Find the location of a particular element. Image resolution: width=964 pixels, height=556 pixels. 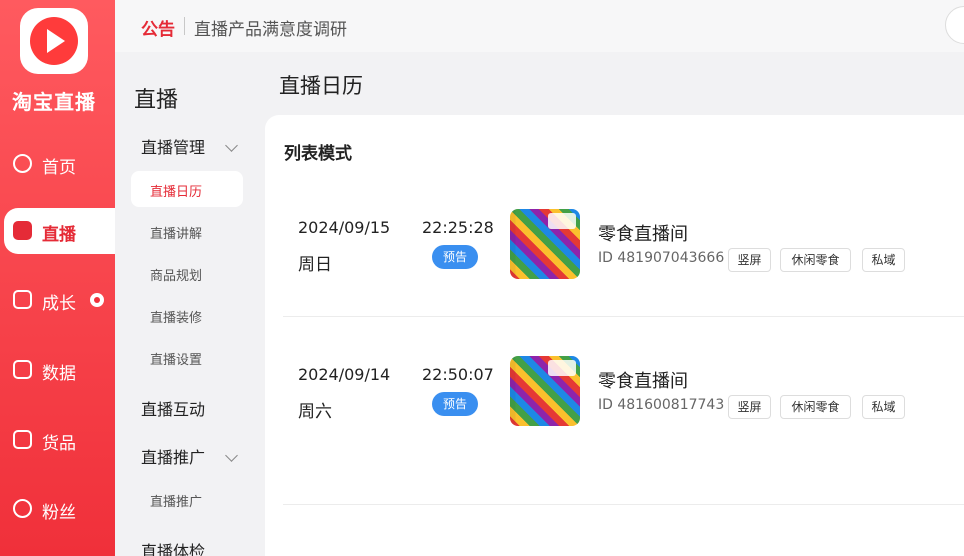

nav-item-label: 首页 is located at coordinates (59, 168).